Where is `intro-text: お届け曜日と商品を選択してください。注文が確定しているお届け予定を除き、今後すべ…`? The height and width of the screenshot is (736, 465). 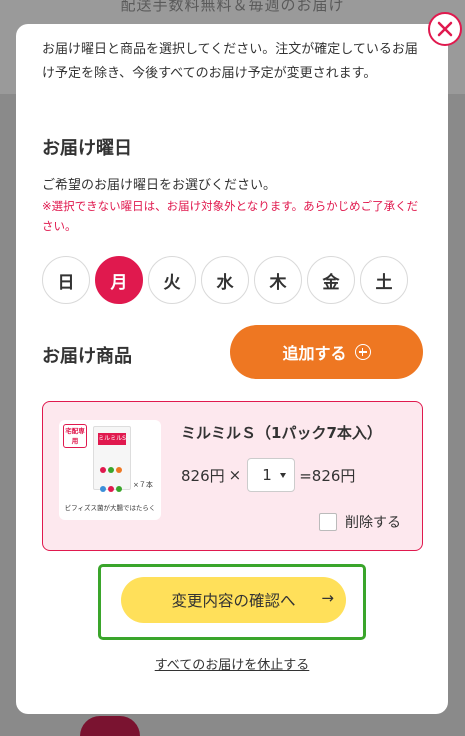 intro-text: お届け曜日と商品を選択してください。注文が確定しているお届け予定を除き、今後すべ… is located at coordinates (230, 61).